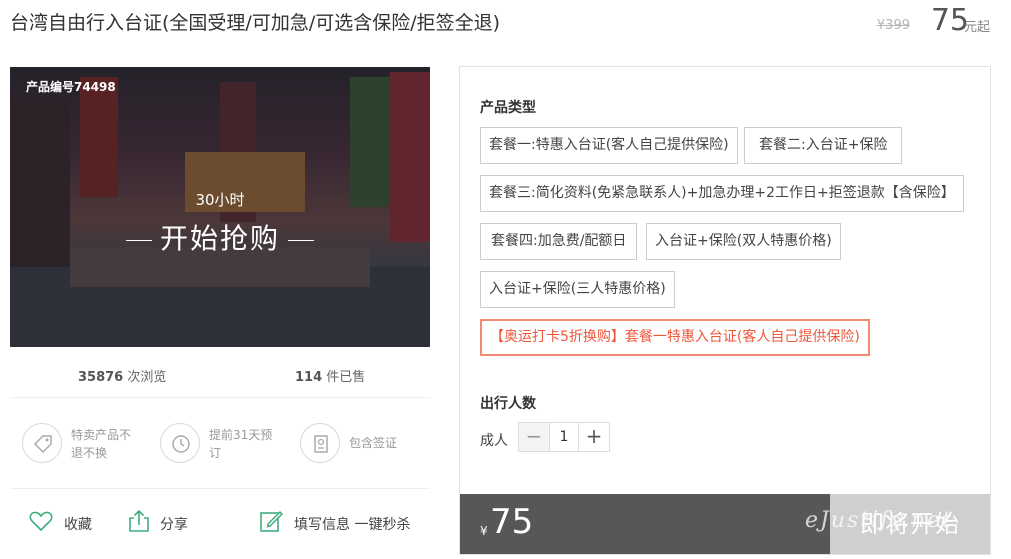 The width and height of the screenshot is (1011, 559). I want to click on views-label: 次浏览, so click(147, 377).